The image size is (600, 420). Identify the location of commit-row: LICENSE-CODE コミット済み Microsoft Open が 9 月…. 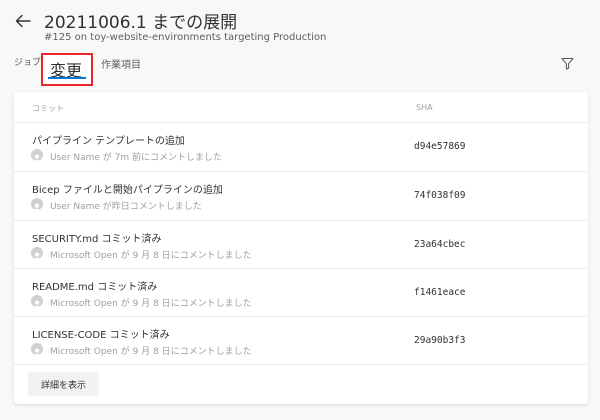
(301, 342).